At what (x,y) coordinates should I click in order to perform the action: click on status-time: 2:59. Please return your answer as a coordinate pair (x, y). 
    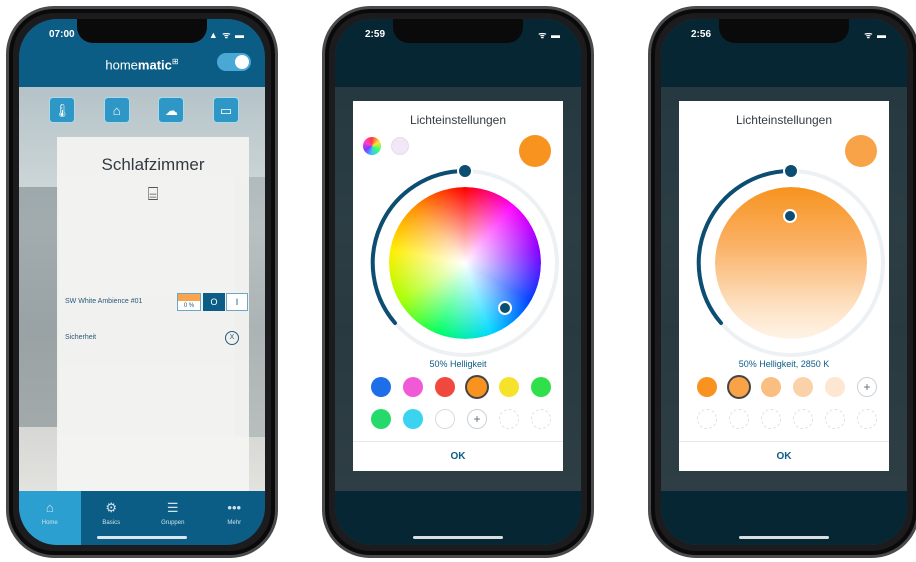
    Looking at the image, I should click on (375, 34).